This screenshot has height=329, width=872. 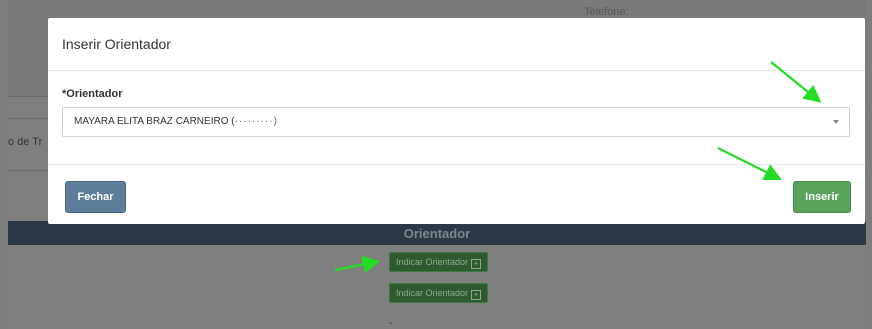 I want to click on advisor-select-value: MAYARA ELITA BRAZ CARNEIRO (·········), so click(x=176, y=121).